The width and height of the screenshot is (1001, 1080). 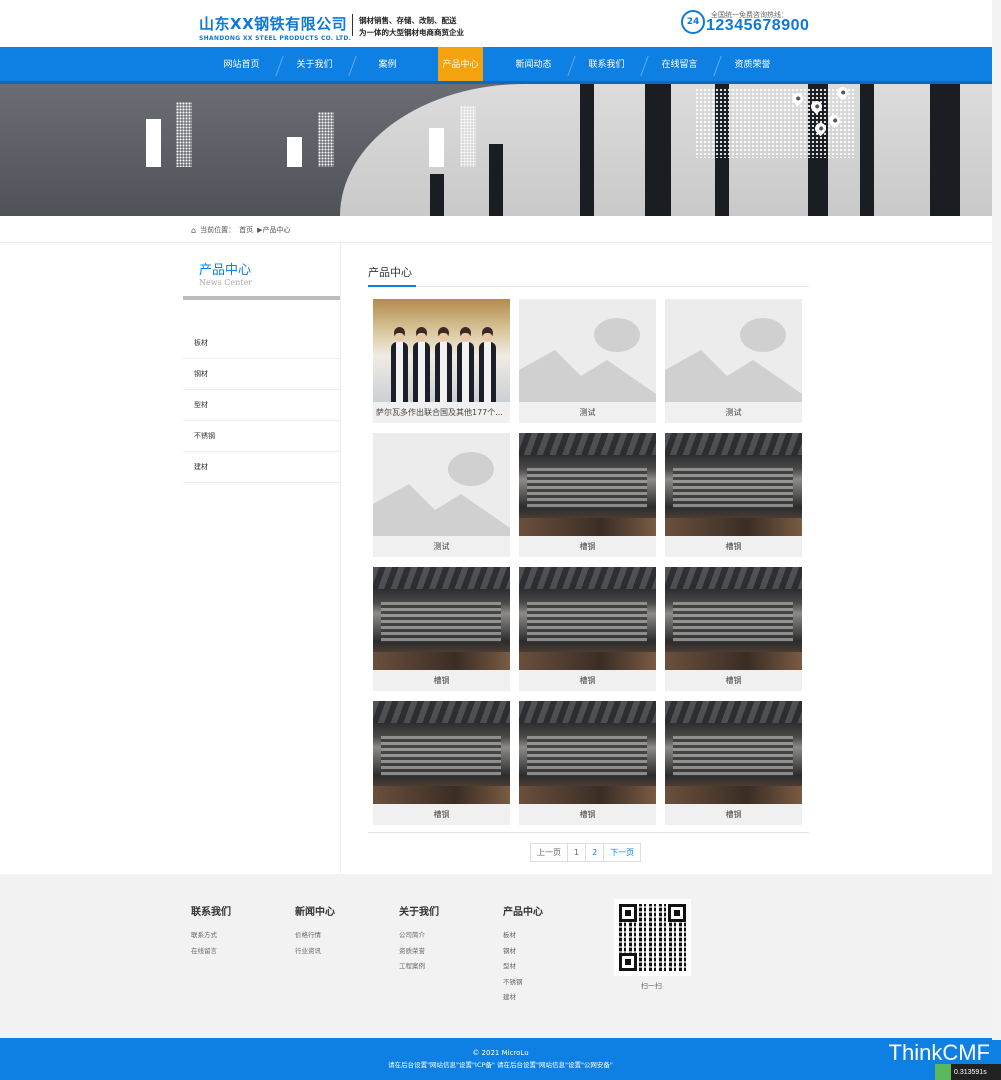 I want to click on pagination: 上一页 1 2 下一页, so click(x=586, y=852).